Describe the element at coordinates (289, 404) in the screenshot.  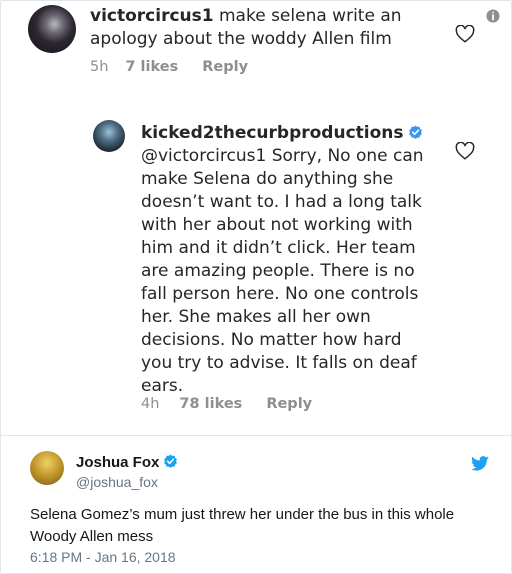
I see `comment-2-reply-button: Reply` at that location.